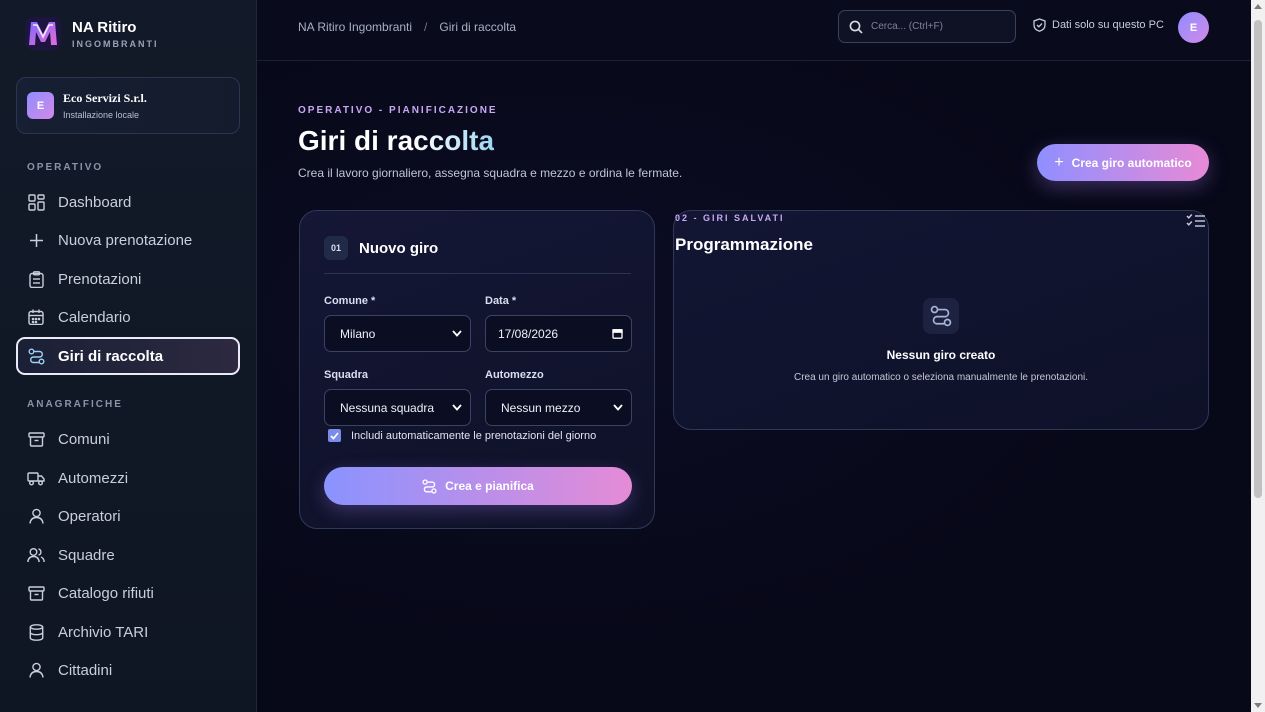  I want to click on check-icon, so click(334, 435).